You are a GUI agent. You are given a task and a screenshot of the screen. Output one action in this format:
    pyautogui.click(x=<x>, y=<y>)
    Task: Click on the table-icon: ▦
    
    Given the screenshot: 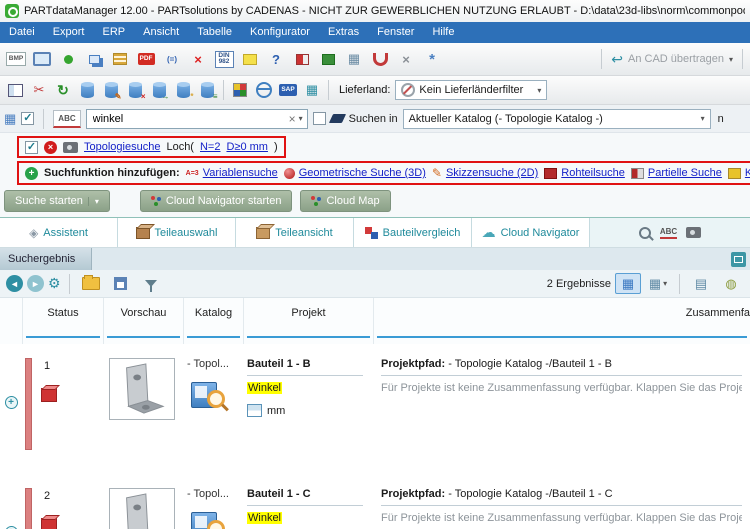 What is the action you would take?
    pyautogui.click(x=312, y=90)
    